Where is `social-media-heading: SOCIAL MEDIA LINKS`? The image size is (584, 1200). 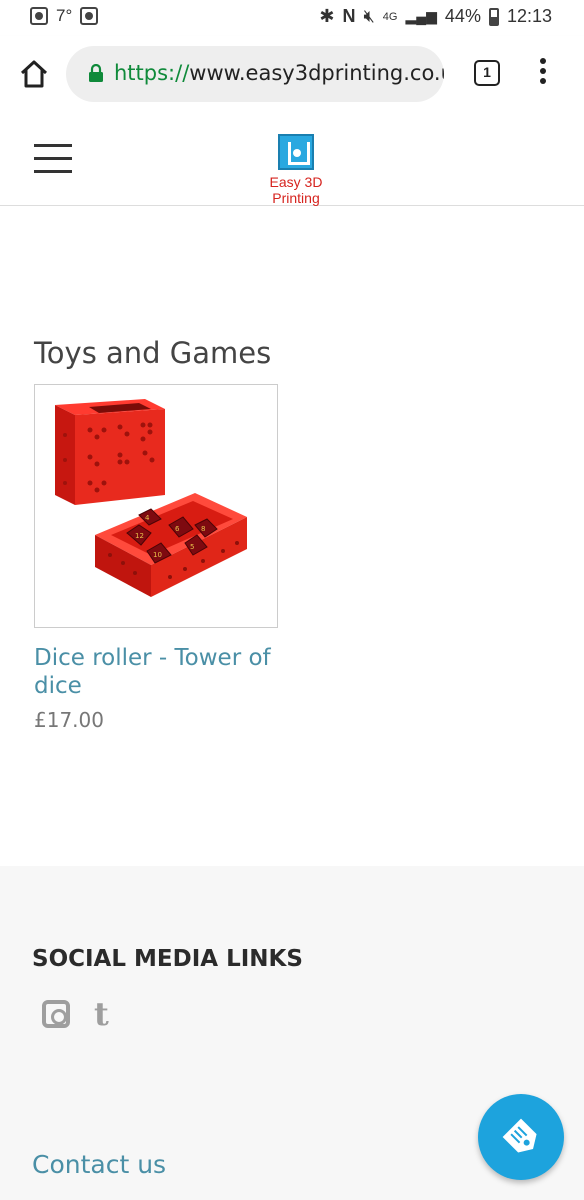
social-media-heading: SOCIAL MEDIA LINKS is located at coordinates (167, 959).